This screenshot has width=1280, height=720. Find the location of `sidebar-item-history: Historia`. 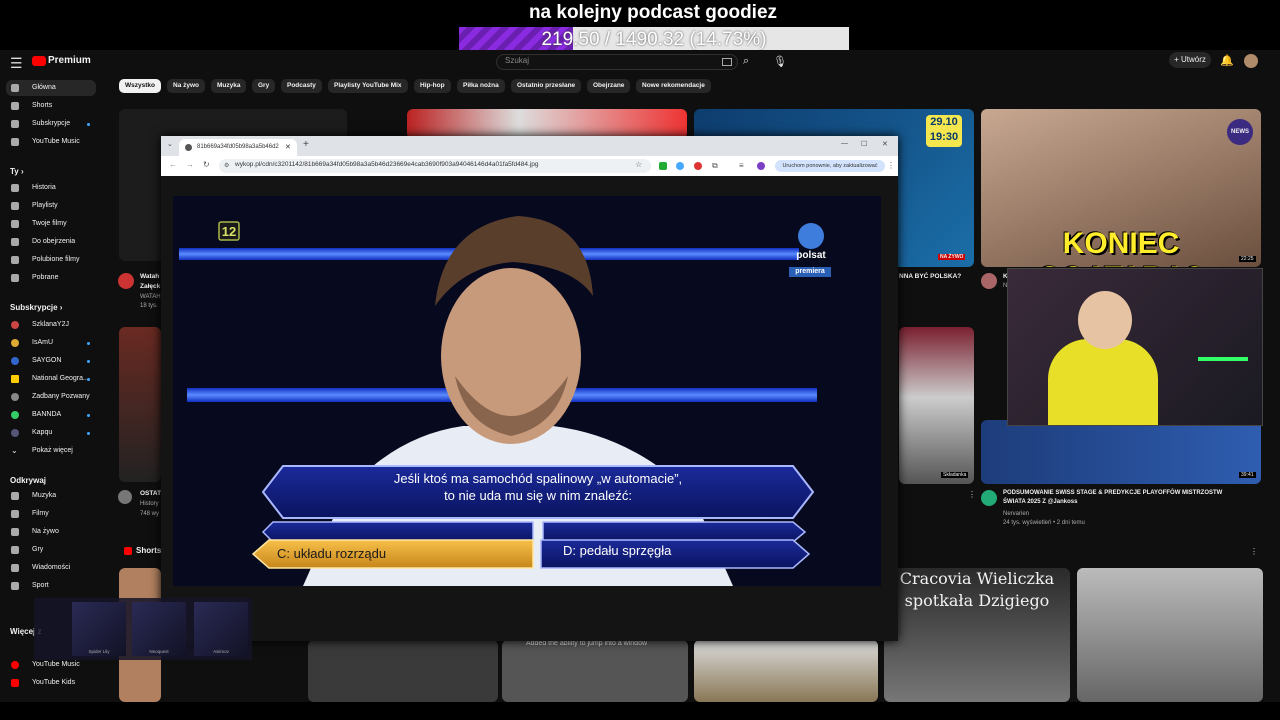

sidebar-item-history: Historia is located at coordinates (51, 188).